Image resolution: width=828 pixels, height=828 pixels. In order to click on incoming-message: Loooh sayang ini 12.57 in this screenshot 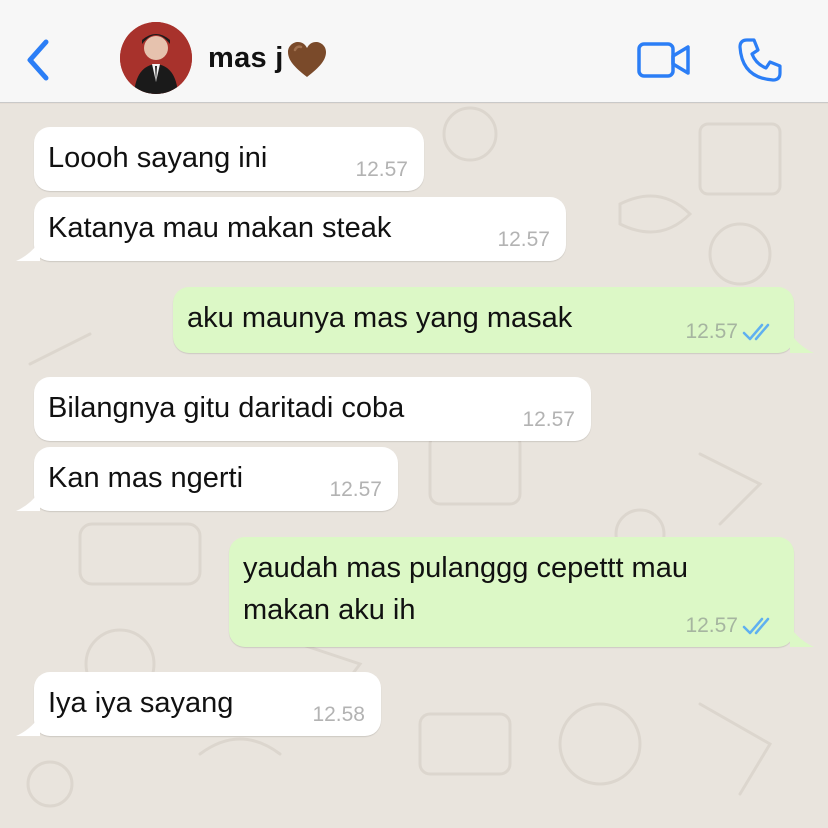, I will do `click(229, 159)`.